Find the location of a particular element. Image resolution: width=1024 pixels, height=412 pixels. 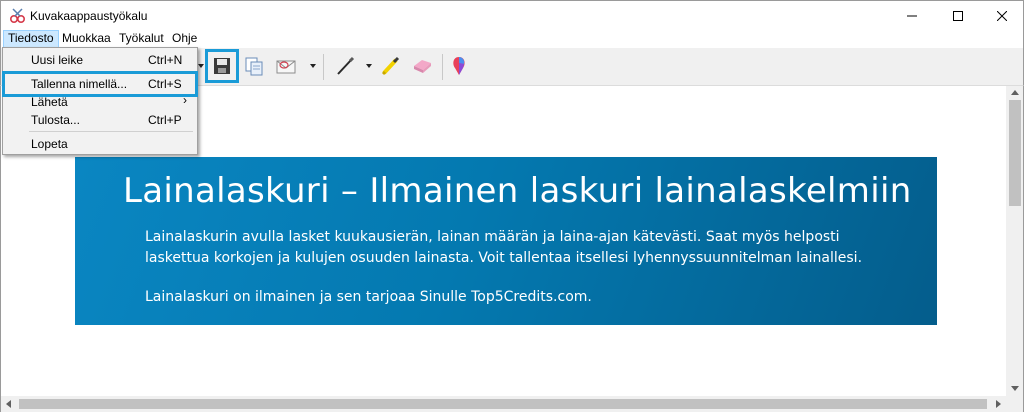

menu-edit: Muokkaa is located at coordinates (86, 39).